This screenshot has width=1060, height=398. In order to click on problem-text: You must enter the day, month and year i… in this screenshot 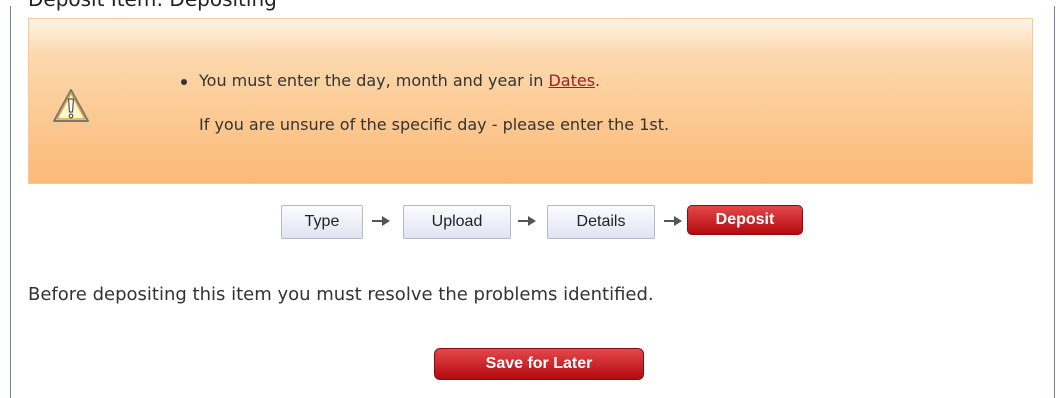, I will do `click(374, 80)`.